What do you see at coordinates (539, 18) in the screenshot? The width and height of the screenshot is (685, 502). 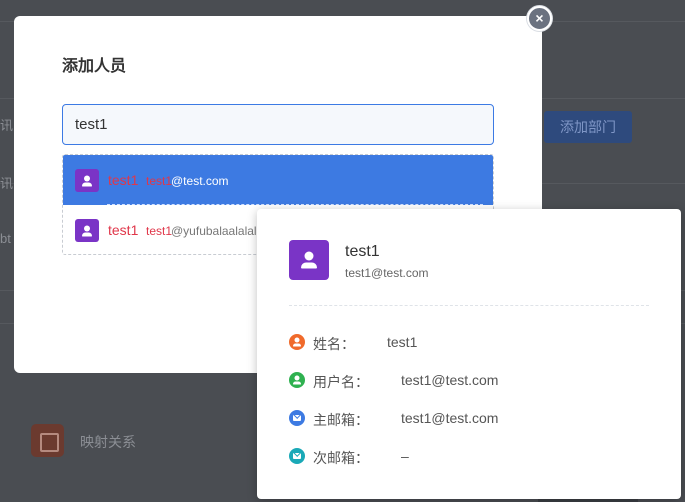 I see `close-icon: ×` at bounding box center [539, 18].